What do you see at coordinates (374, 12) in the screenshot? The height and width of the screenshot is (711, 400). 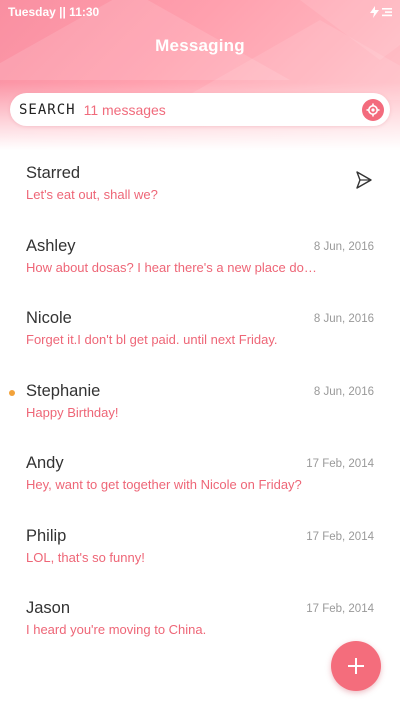 I see `charging-icon` at bounding box center [374, 12].